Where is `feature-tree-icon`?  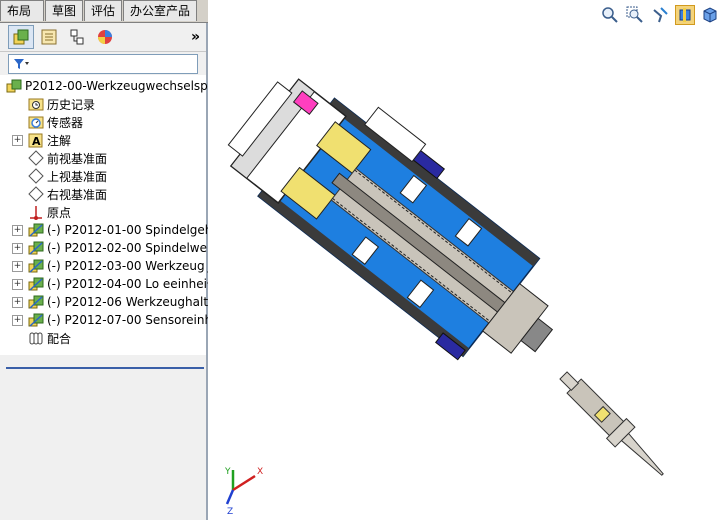 feature-tree-icon is located at coordinates (21, 37).